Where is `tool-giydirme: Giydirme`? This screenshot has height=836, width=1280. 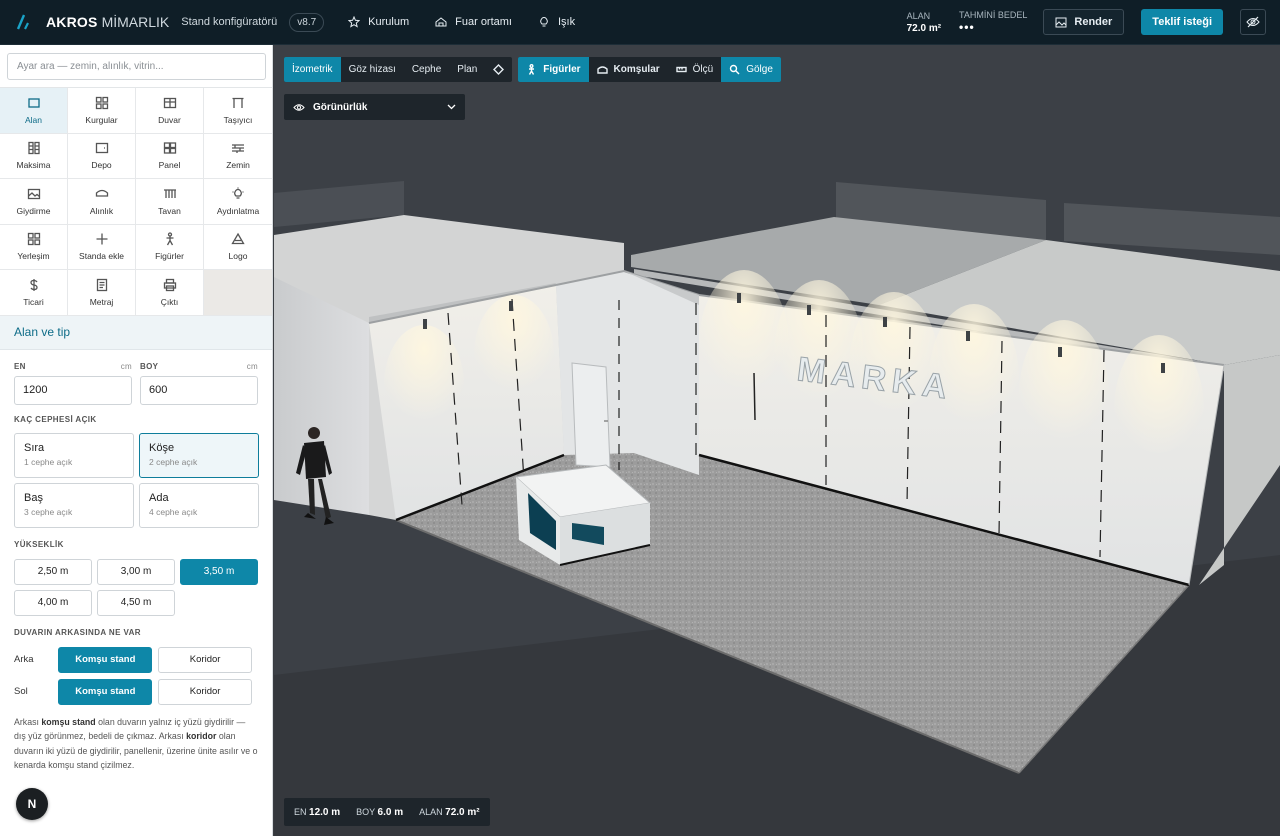
tool-giydirme: Giydirme is located at coordinates (34, 202).